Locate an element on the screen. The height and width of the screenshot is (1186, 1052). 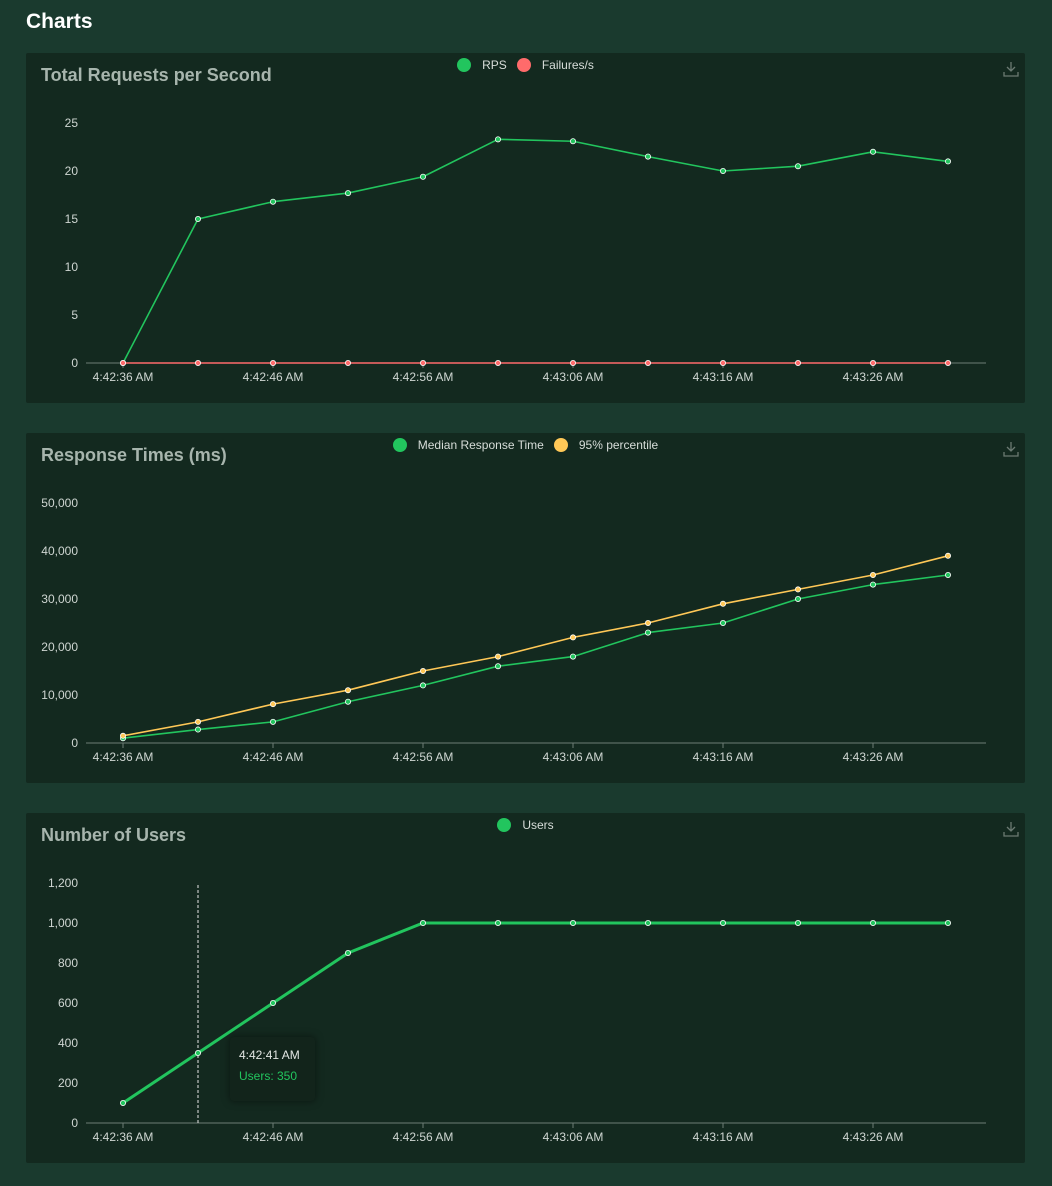
chart-tooltip: 4:42:41 AM Users: 350 is located at coordinates (272, 1069).